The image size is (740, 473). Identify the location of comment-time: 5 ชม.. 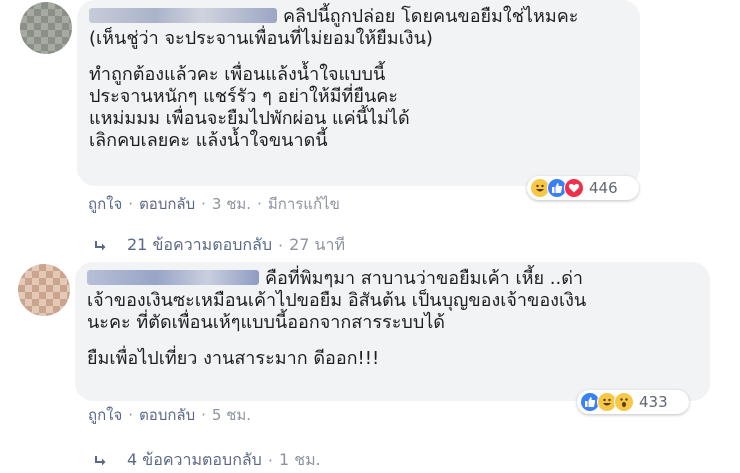
(231, 415).